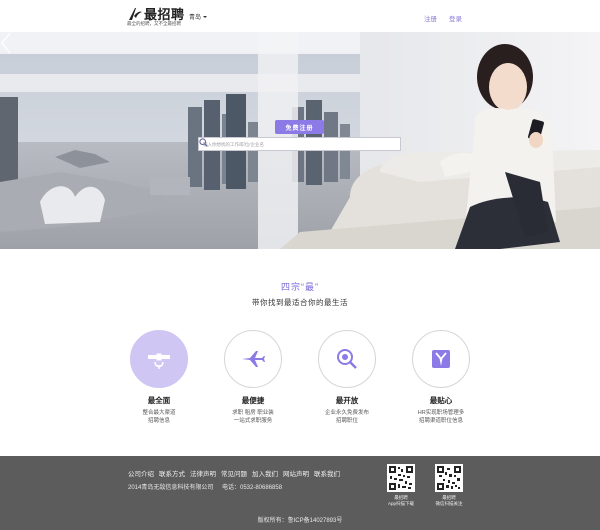 The width and height of the screenshot is (600, 530). I want to click on wechat-qr-block: 最招聘 微信扫描关注, so click(449, 485).